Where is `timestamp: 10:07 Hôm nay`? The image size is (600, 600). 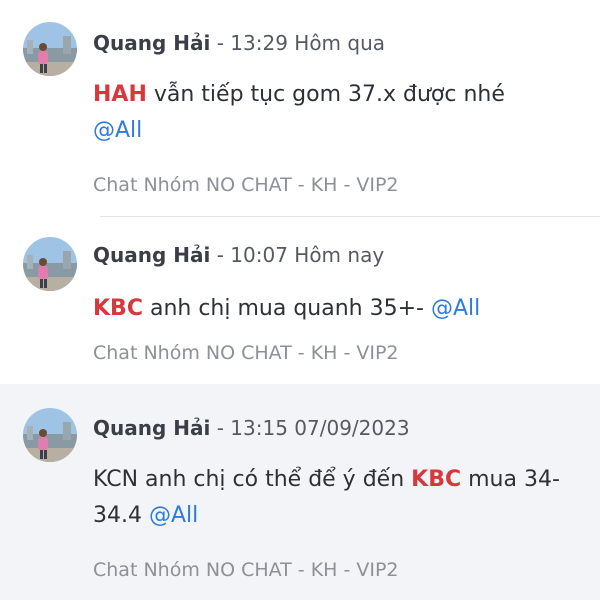
timestamp: 10:07 Hôm nay is located at coordinates (307, 255).